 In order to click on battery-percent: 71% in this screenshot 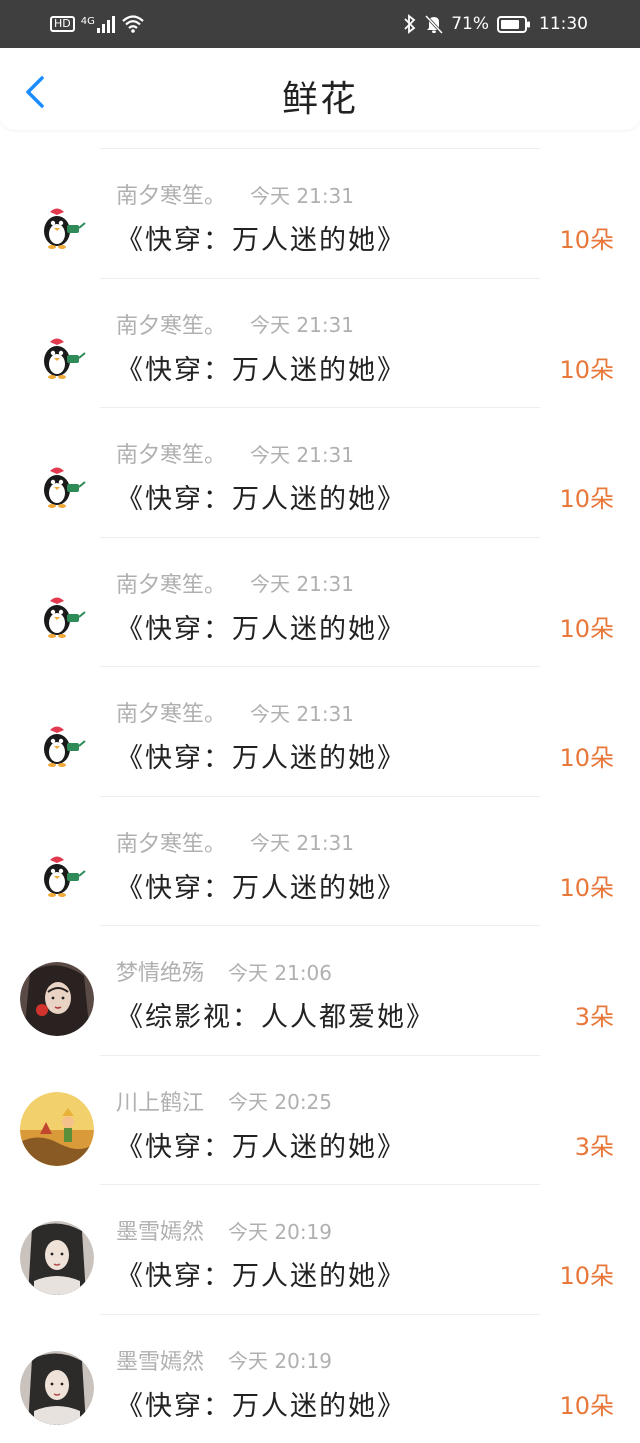, I will do `click(470, 24)`.